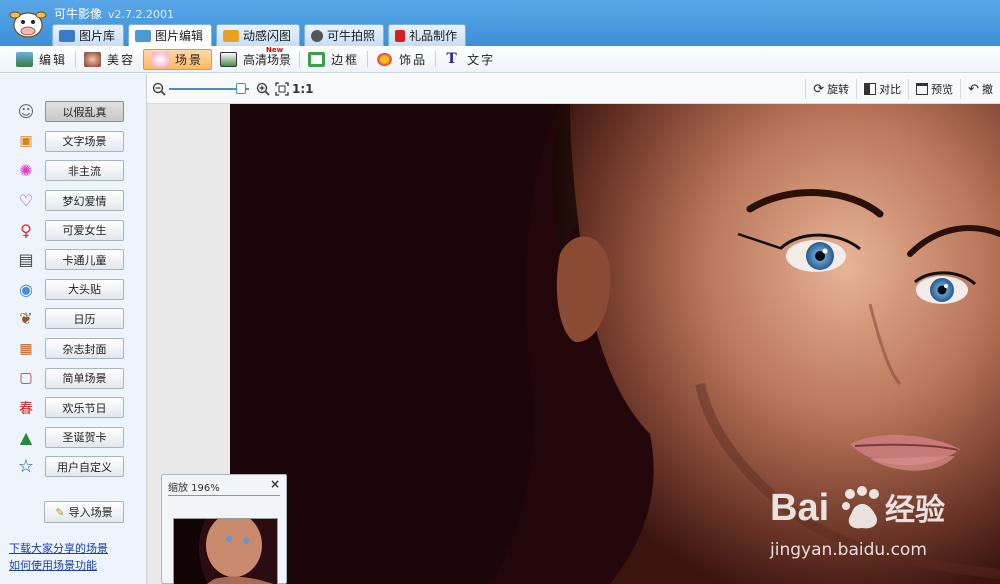 This screenshot has width=1000, height=584. What do you see at coordinates (84, 349) in the screenshot?
I see `scene-button-magazine: 杂志封面` at bounding box center [84, 349].